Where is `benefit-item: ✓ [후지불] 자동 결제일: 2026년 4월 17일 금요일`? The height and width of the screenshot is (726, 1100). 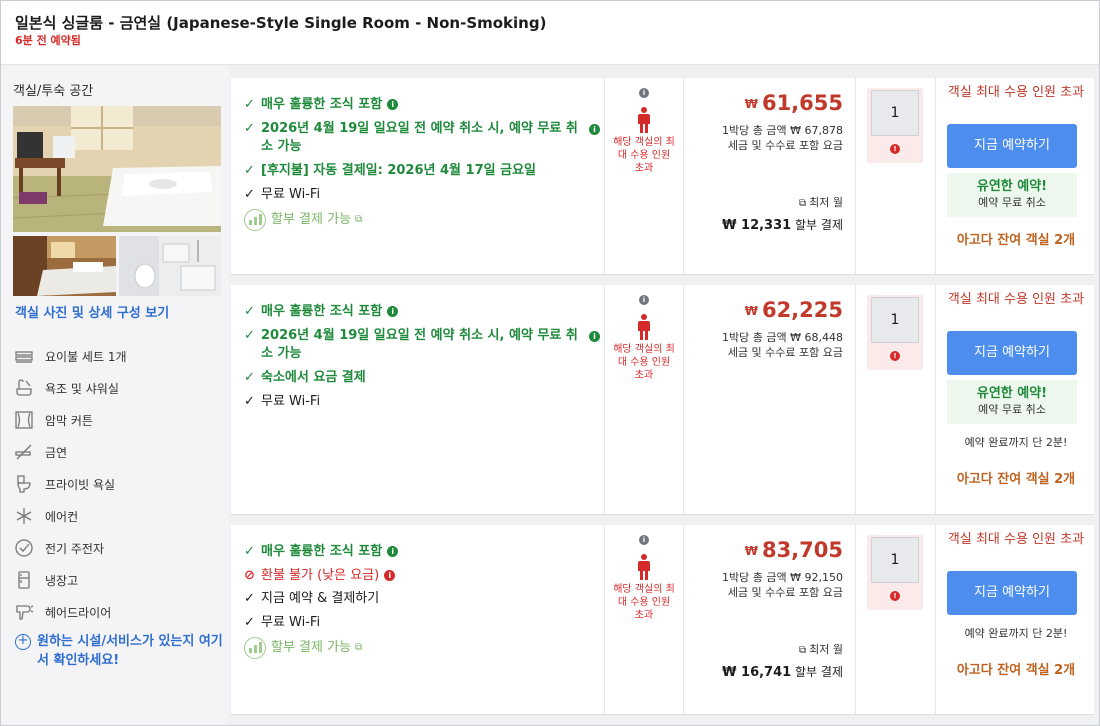
benefit-item: ✓ [후지불] 자동 결제일: 2026년 4월 17일 금요일 is located at coordinates (422, 171).